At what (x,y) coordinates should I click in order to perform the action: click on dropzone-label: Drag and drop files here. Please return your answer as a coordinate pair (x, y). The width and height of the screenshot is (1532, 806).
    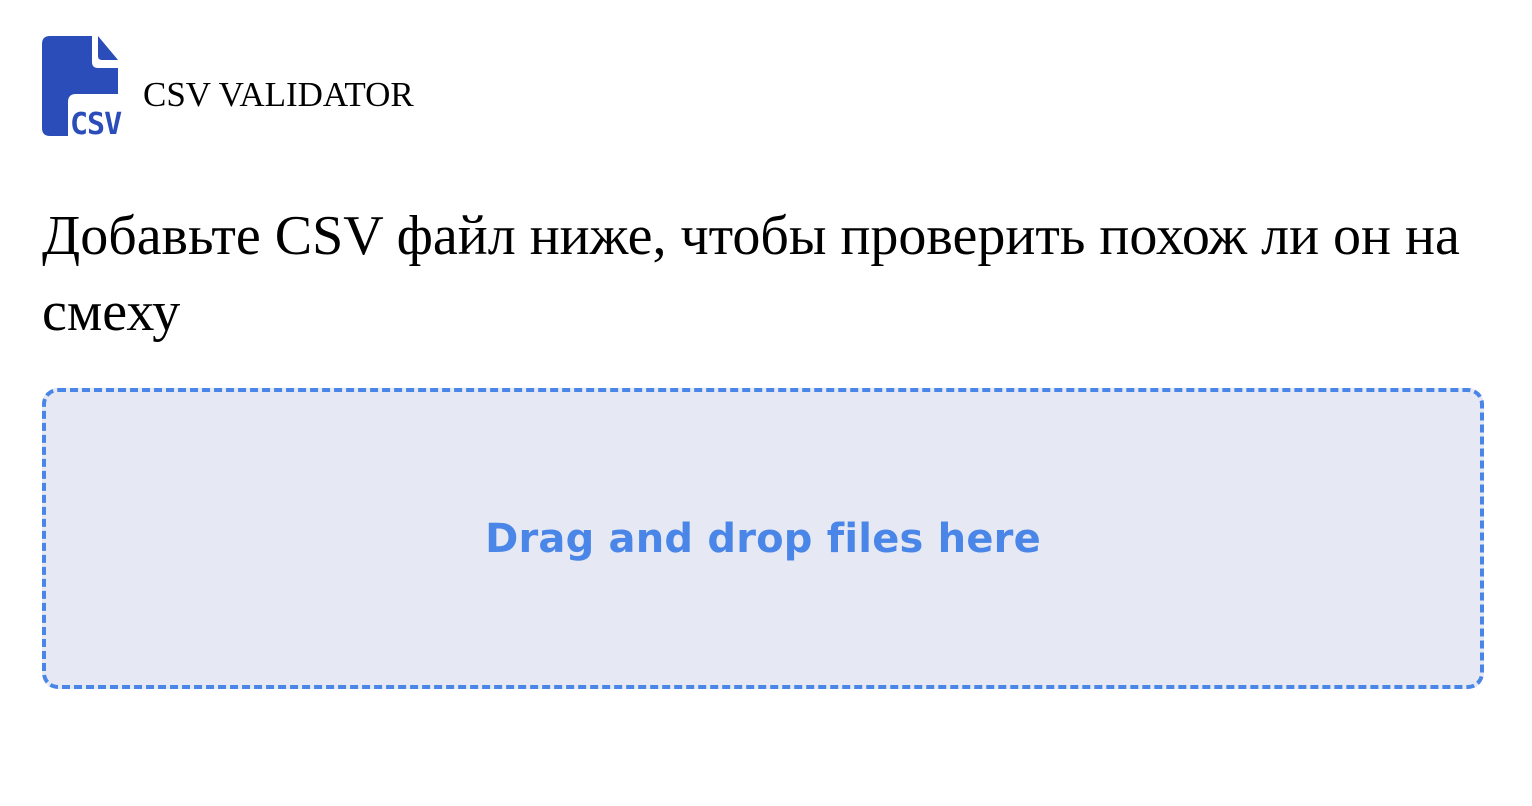
    Looking at the image, I should click on (763, 538).